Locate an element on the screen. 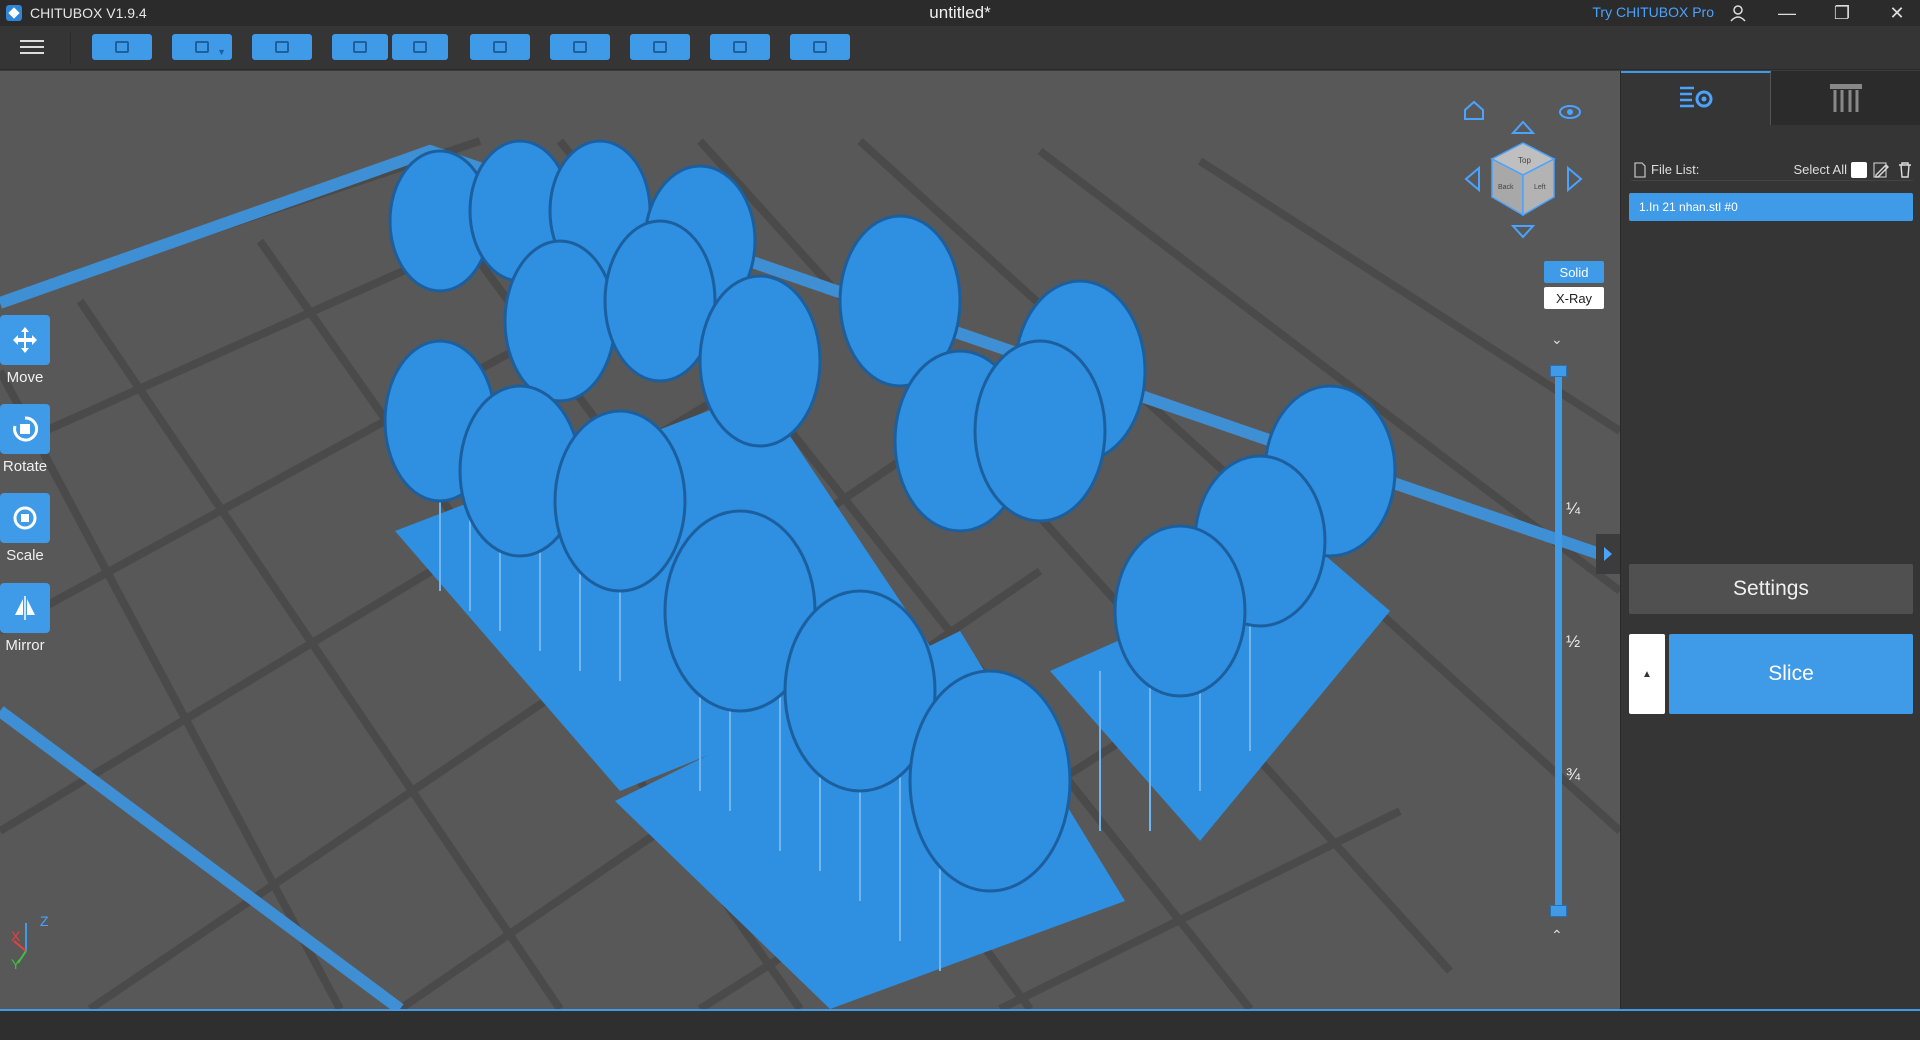 The image size is (1920, 1040). scale-tool: Scale is located at coordinates (25, 528).